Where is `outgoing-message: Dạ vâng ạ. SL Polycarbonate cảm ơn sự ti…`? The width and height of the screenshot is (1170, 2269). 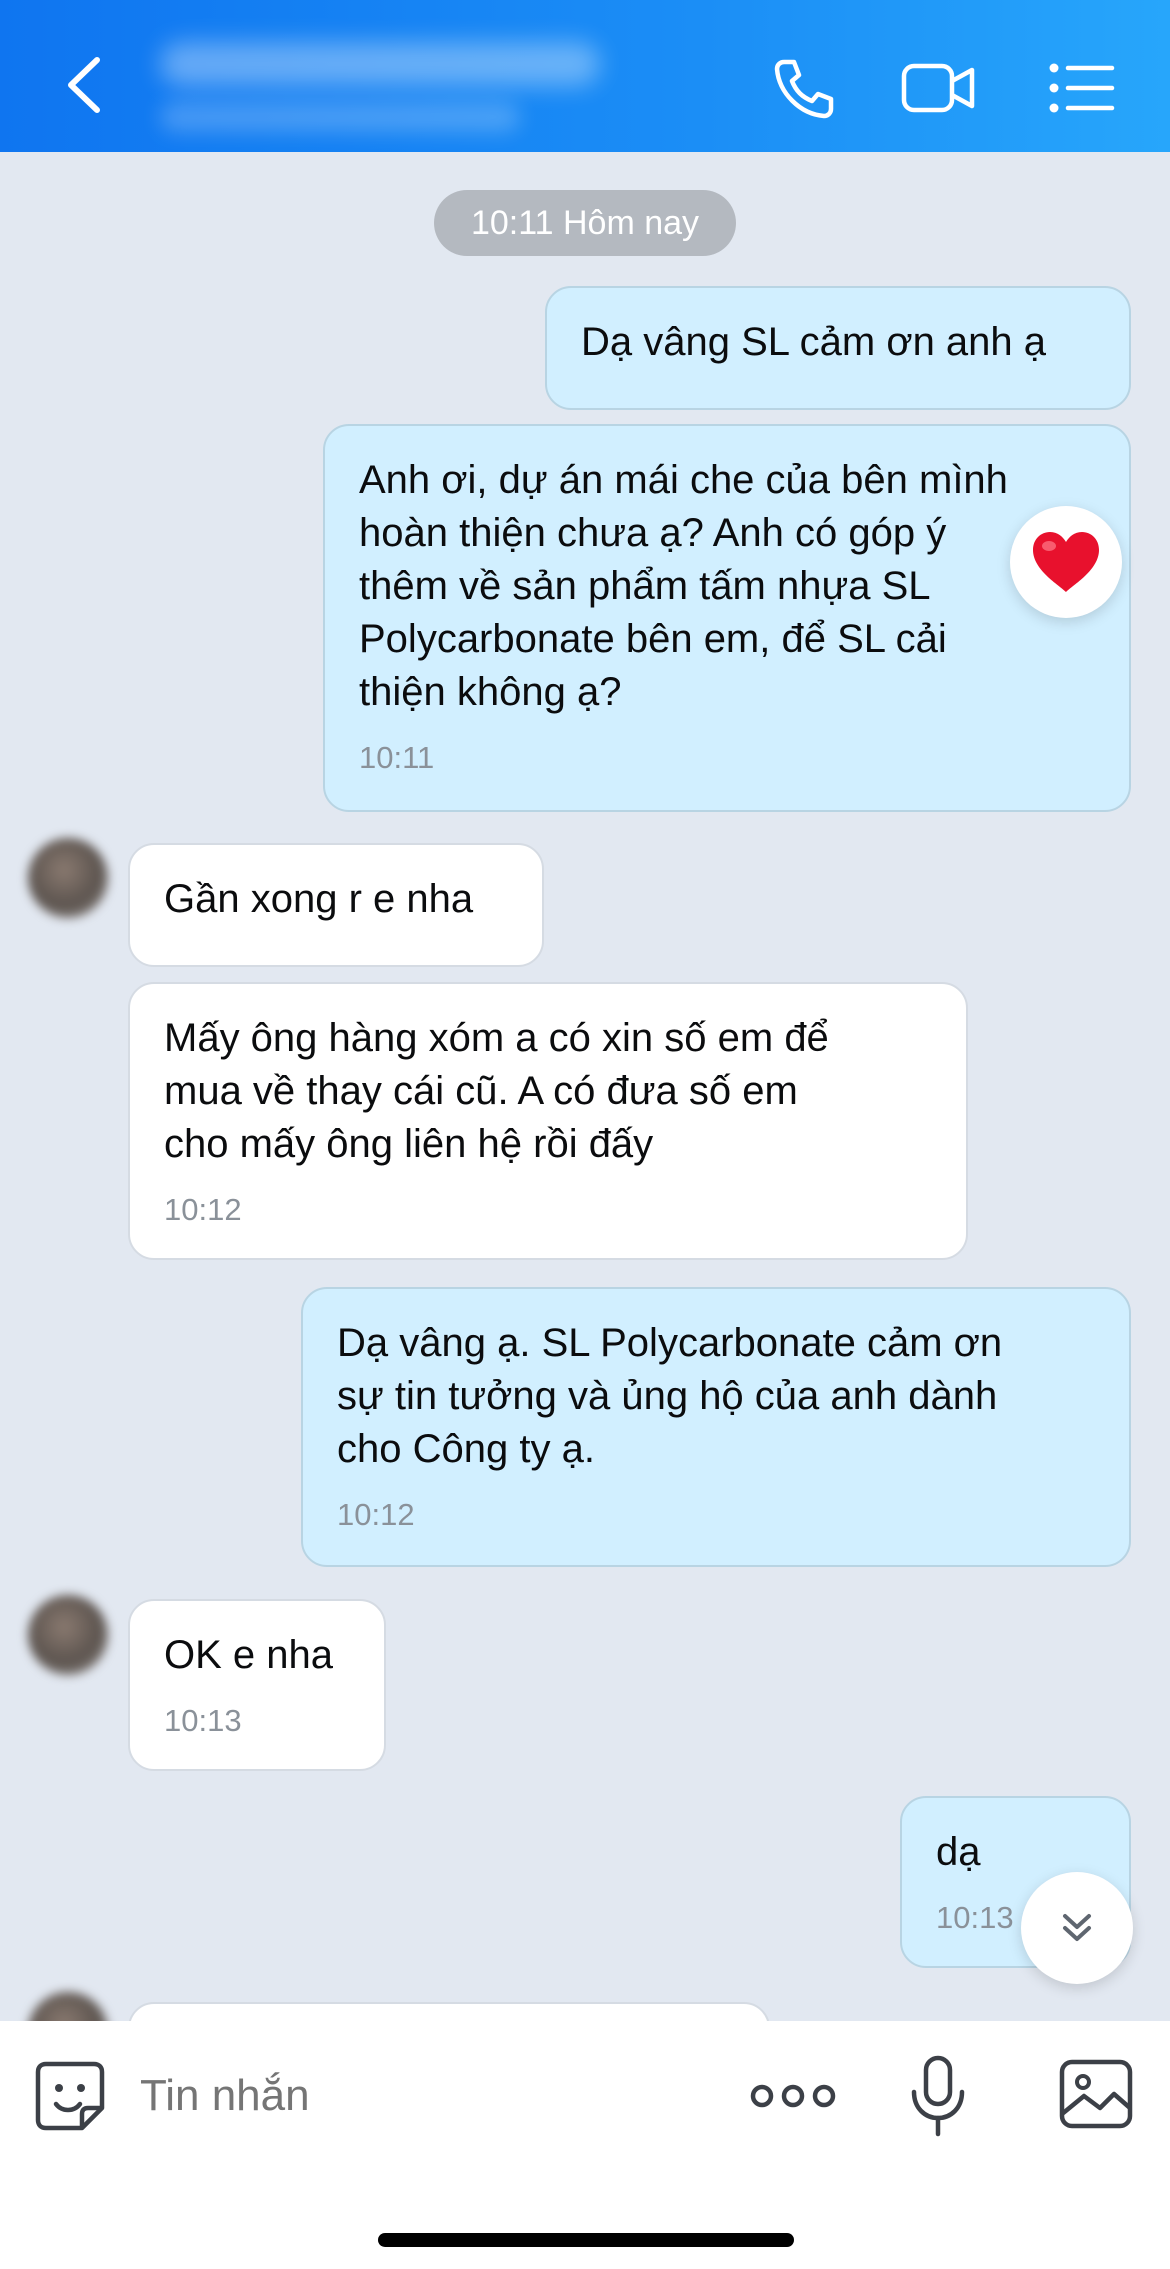
outgoing-message: Dạ vâng ạ. SL Polycarbonate cảm ơn sự ti… is located at coordinates (716, 1427).